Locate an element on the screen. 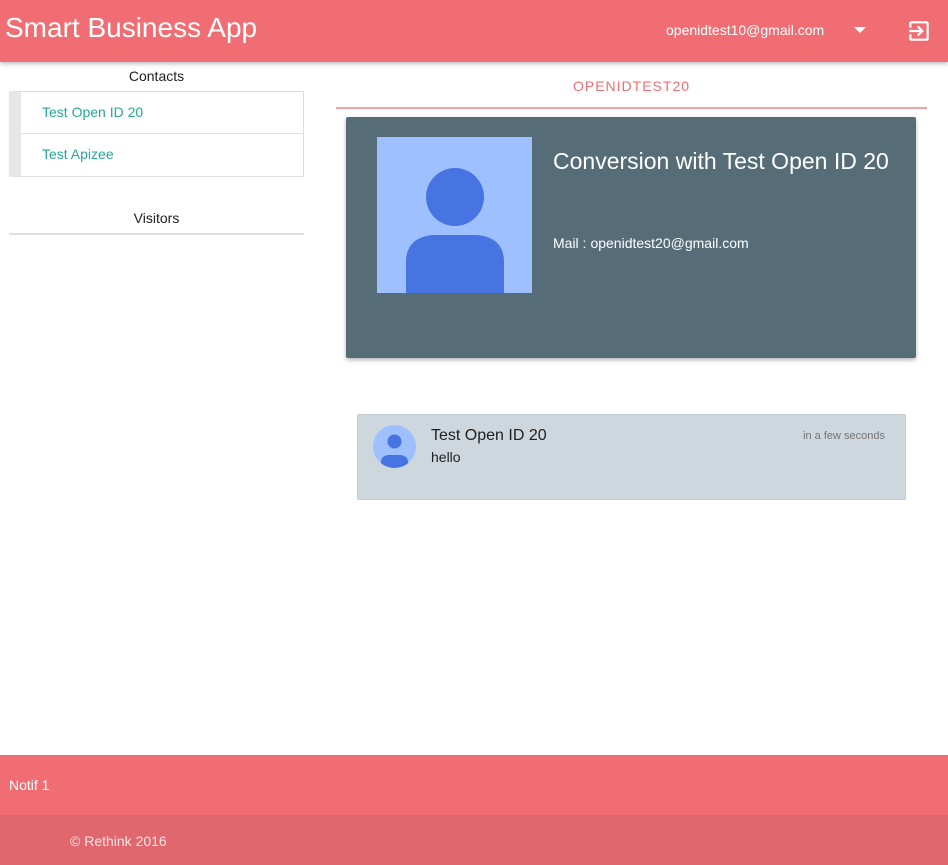  visitors-heading: Visitors is located at coordinates (156, 222).